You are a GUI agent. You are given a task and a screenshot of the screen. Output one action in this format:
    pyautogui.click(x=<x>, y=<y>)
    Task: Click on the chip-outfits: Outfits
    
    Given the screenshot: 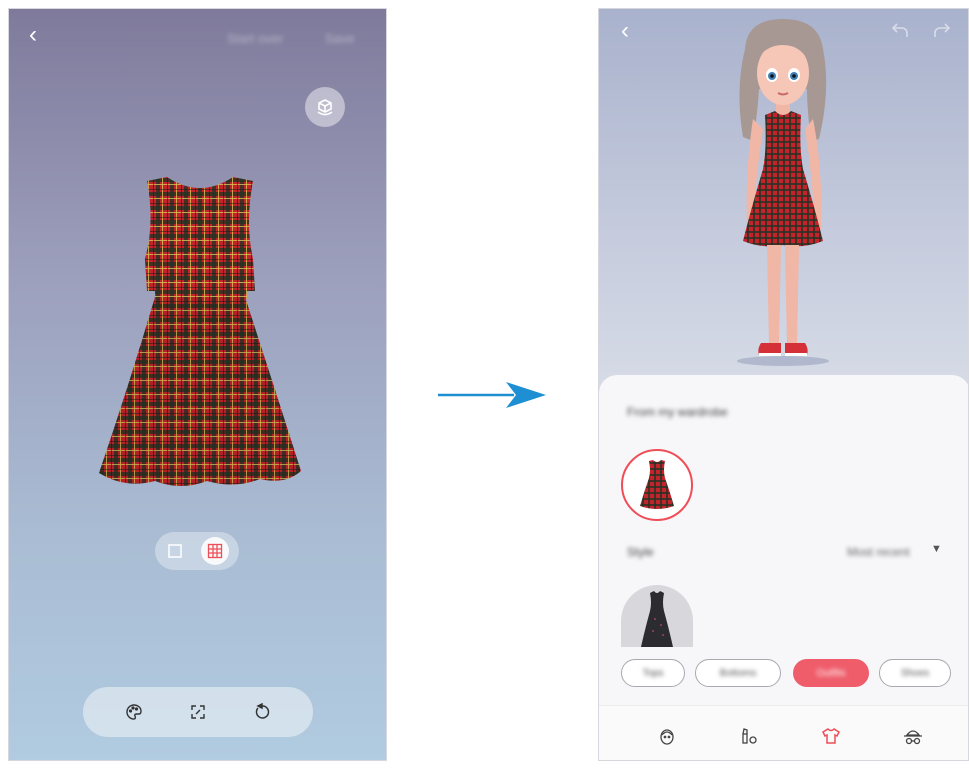 What is the action you would take?
    pyautogui.click(x=831, y=673)
    